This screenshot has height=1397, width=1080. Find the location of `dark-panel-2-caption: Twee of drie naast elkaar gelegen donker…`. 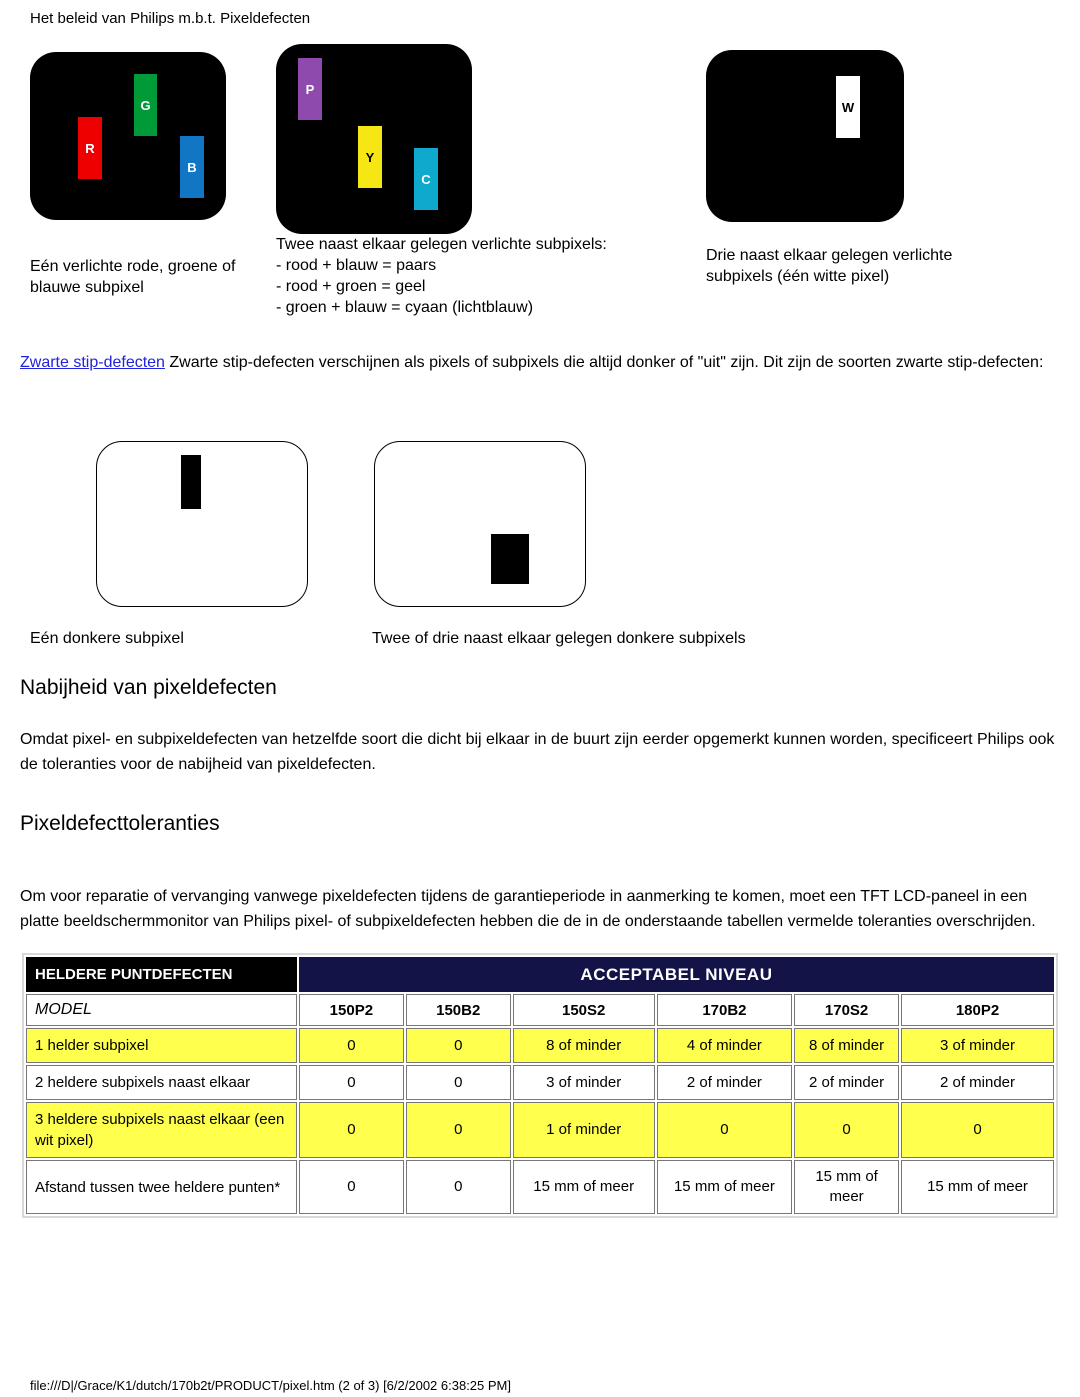

dark-panel-2-caption: Twee of drie naast elkaar gelegen donker… is located at coordinates (559, 638).